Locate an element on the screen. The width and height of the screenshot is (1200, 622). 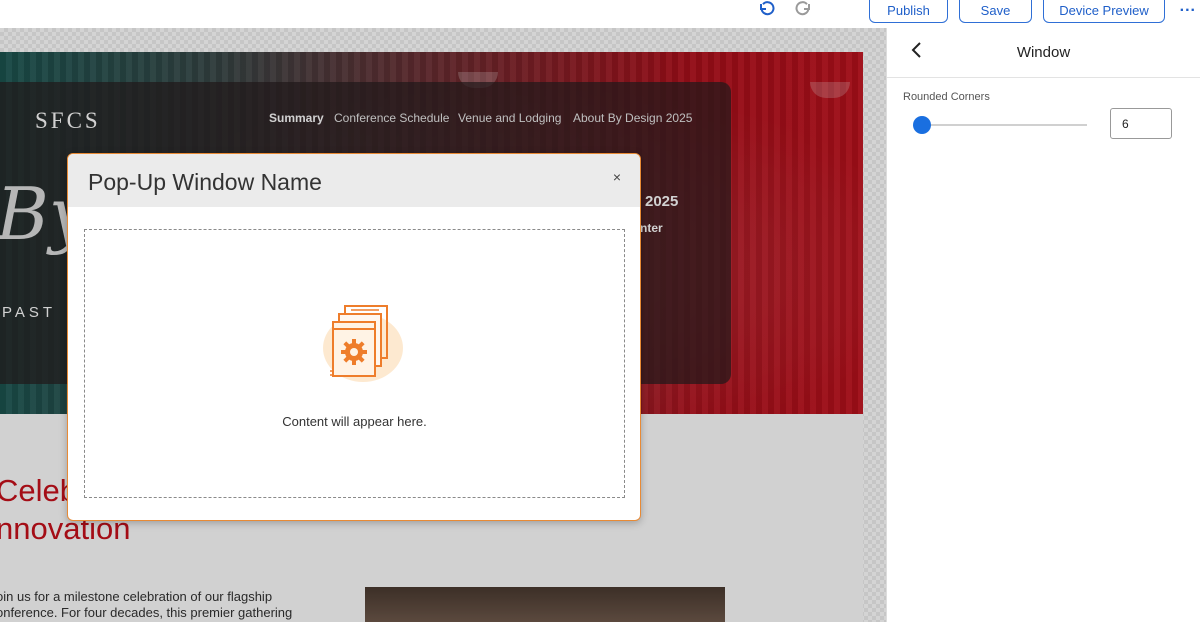
panel-title: Window is located at coordinates (1043, 52).